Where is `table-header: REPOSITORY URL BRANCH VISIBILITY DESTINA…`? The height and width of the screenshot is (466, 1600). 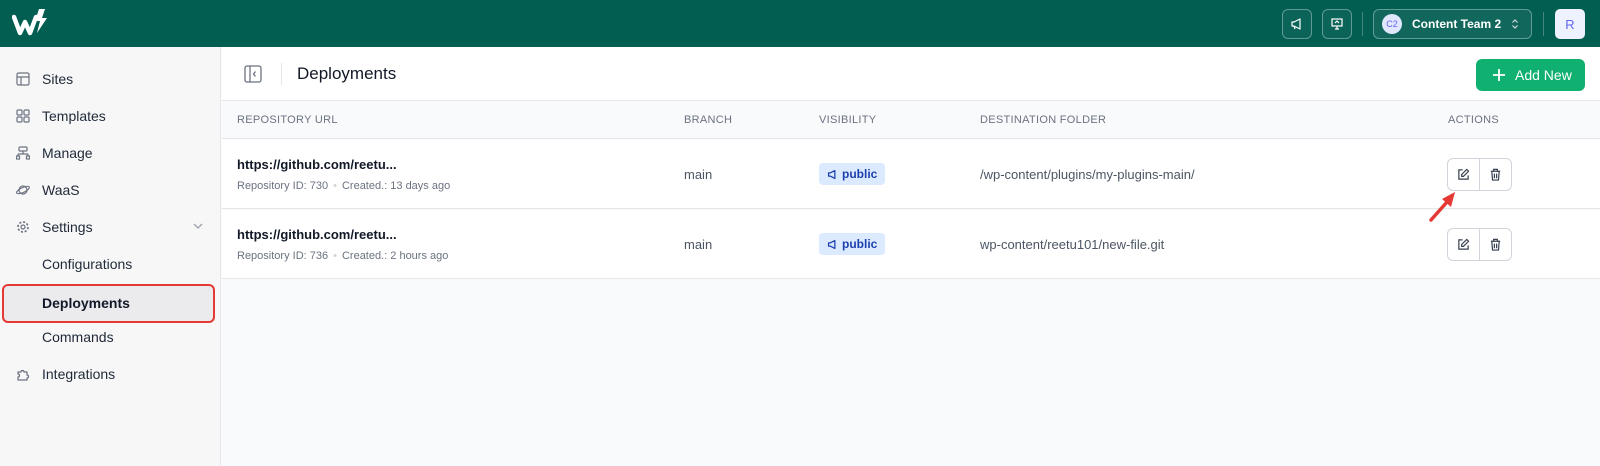 table-header: REPOSITORY URL BRANCH VISIBILITY DESTINA… is located at coordinates (911, 120).